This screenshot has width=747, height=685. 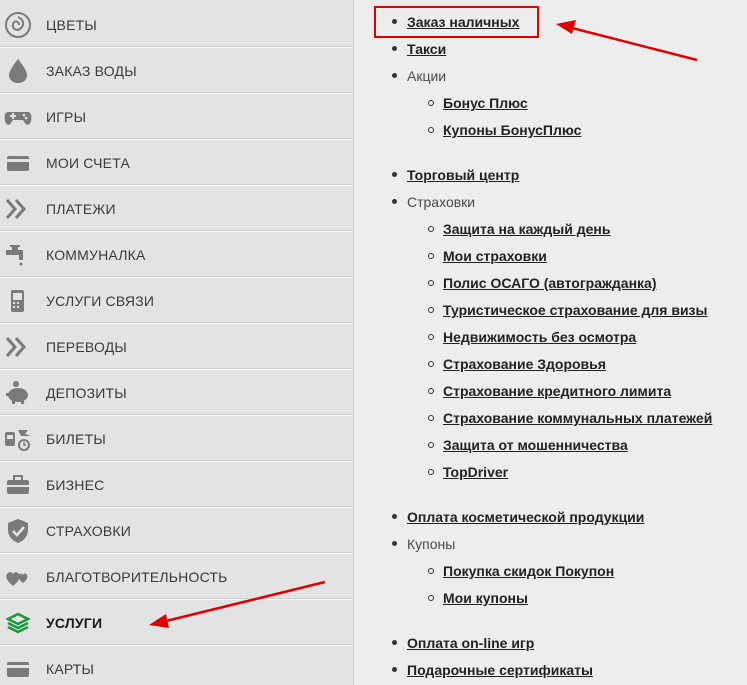 I want to click on sidebar-item-transfers: Переводы, so click(x=176, y=347).